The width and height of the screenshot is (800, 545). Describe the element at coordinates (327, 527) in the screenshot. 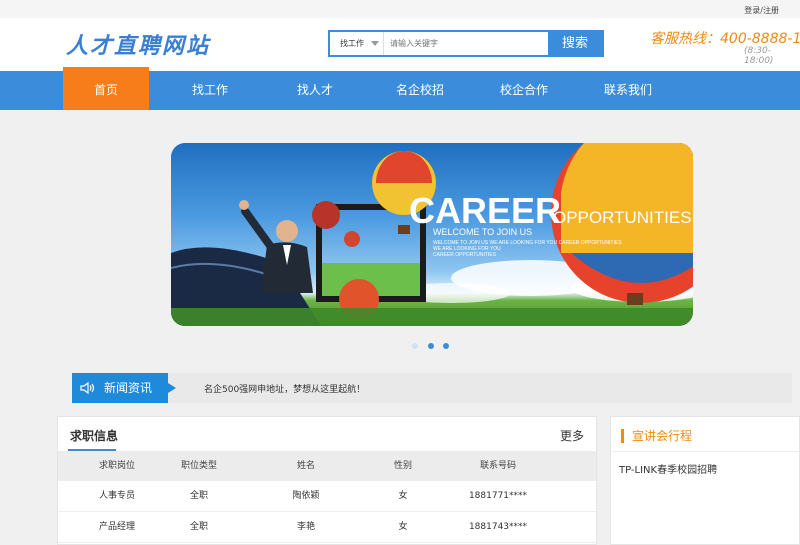

I see `table-row: 产品经理 全职 李艳 女 1881743****` at that location.